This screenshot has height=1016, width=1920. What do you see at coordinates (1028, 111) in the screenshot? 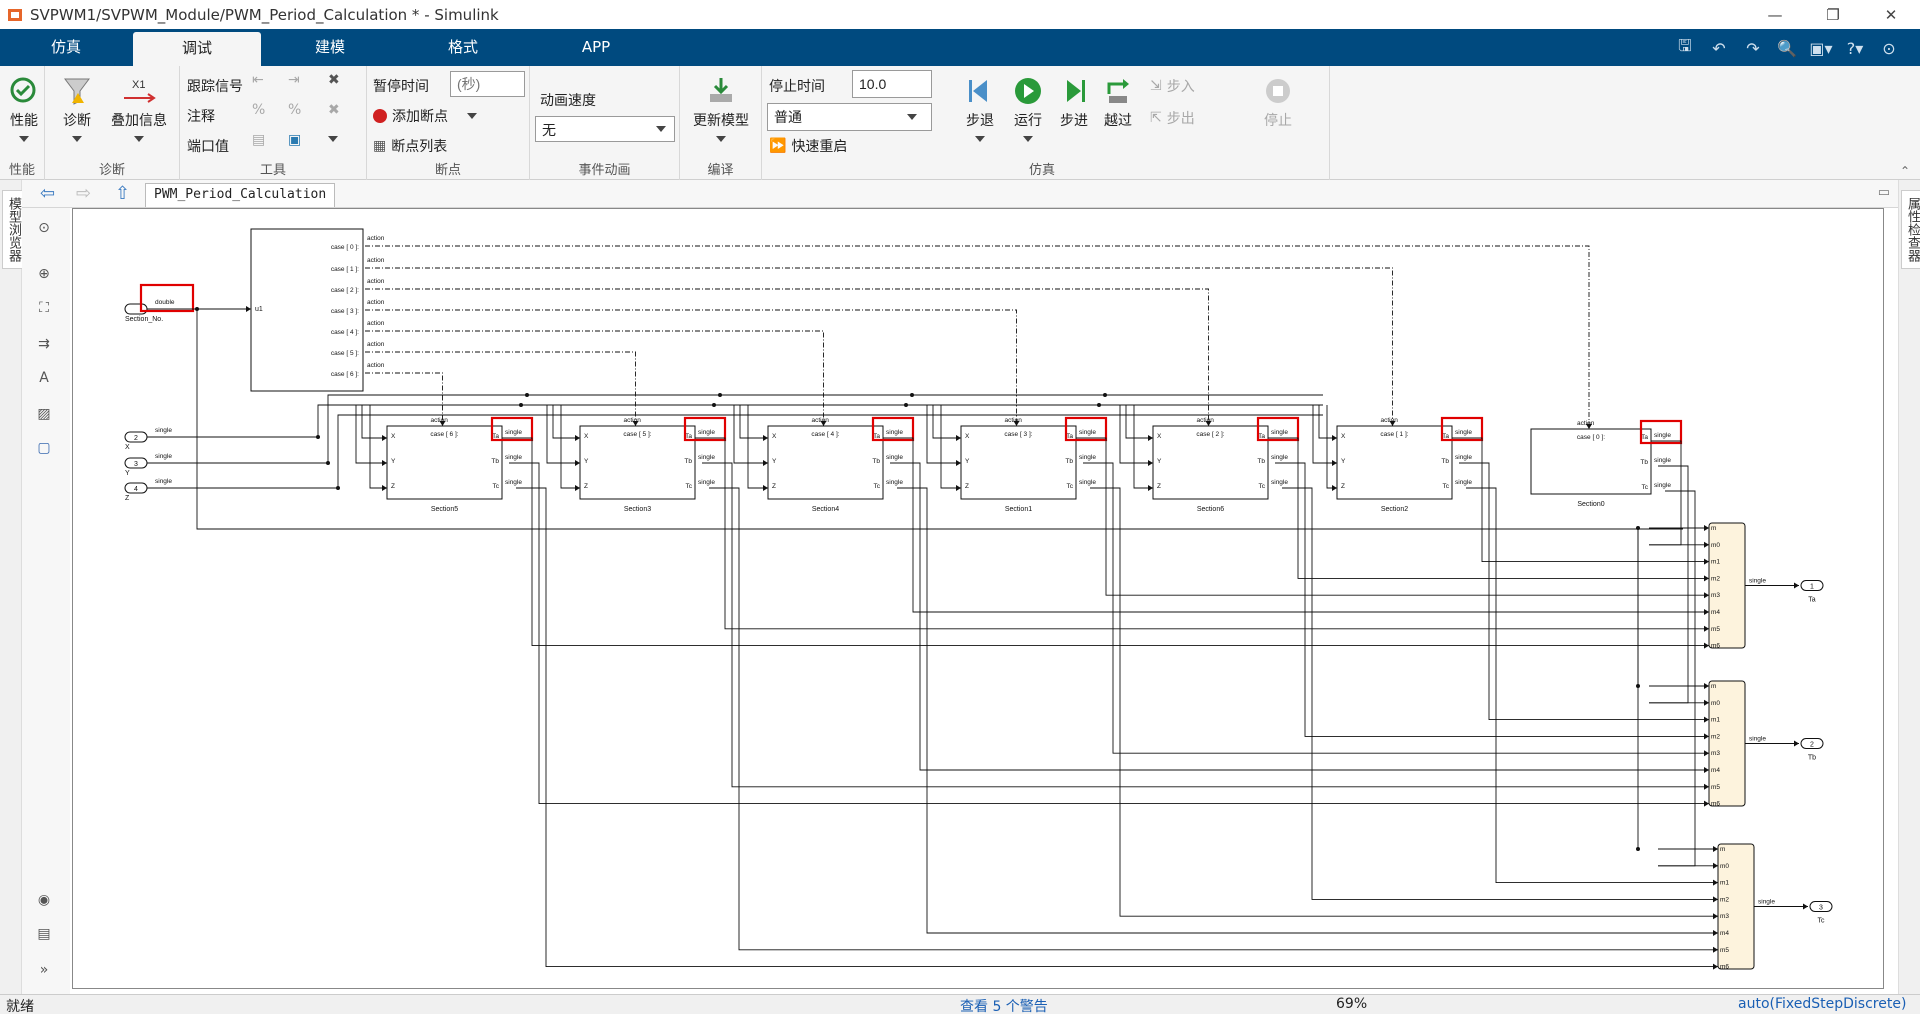
I see `run-button: 运行` at bounding box center [1028, 111].